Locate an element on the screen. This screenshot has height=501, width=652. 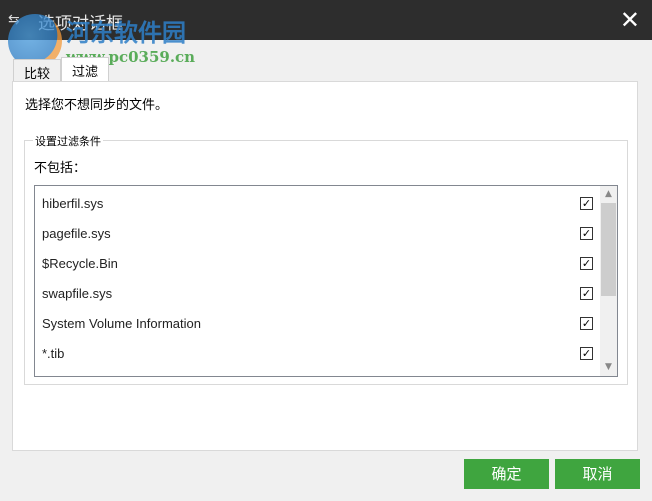
item-name: System Volume Information is located at coordinates (121, 323).